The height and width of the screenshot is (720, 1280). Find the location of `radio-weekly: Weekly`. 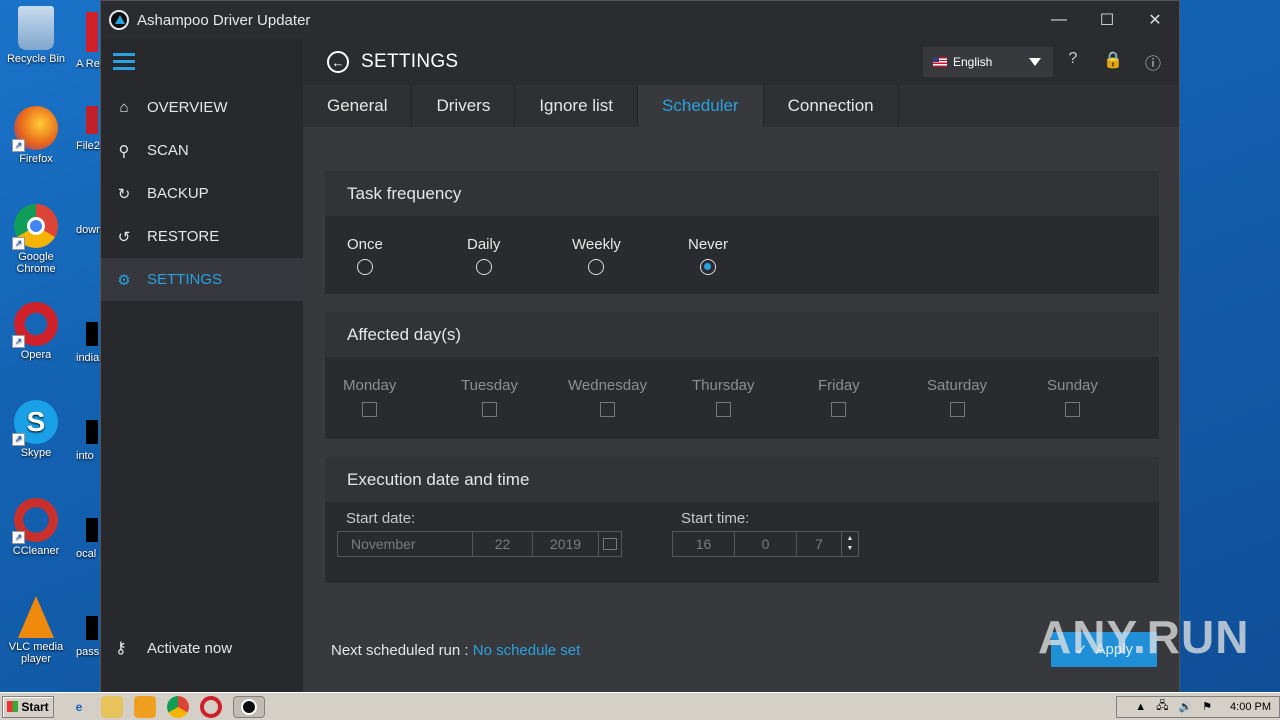

radio-weekly: Weekly is located at coordinates (596, 255).